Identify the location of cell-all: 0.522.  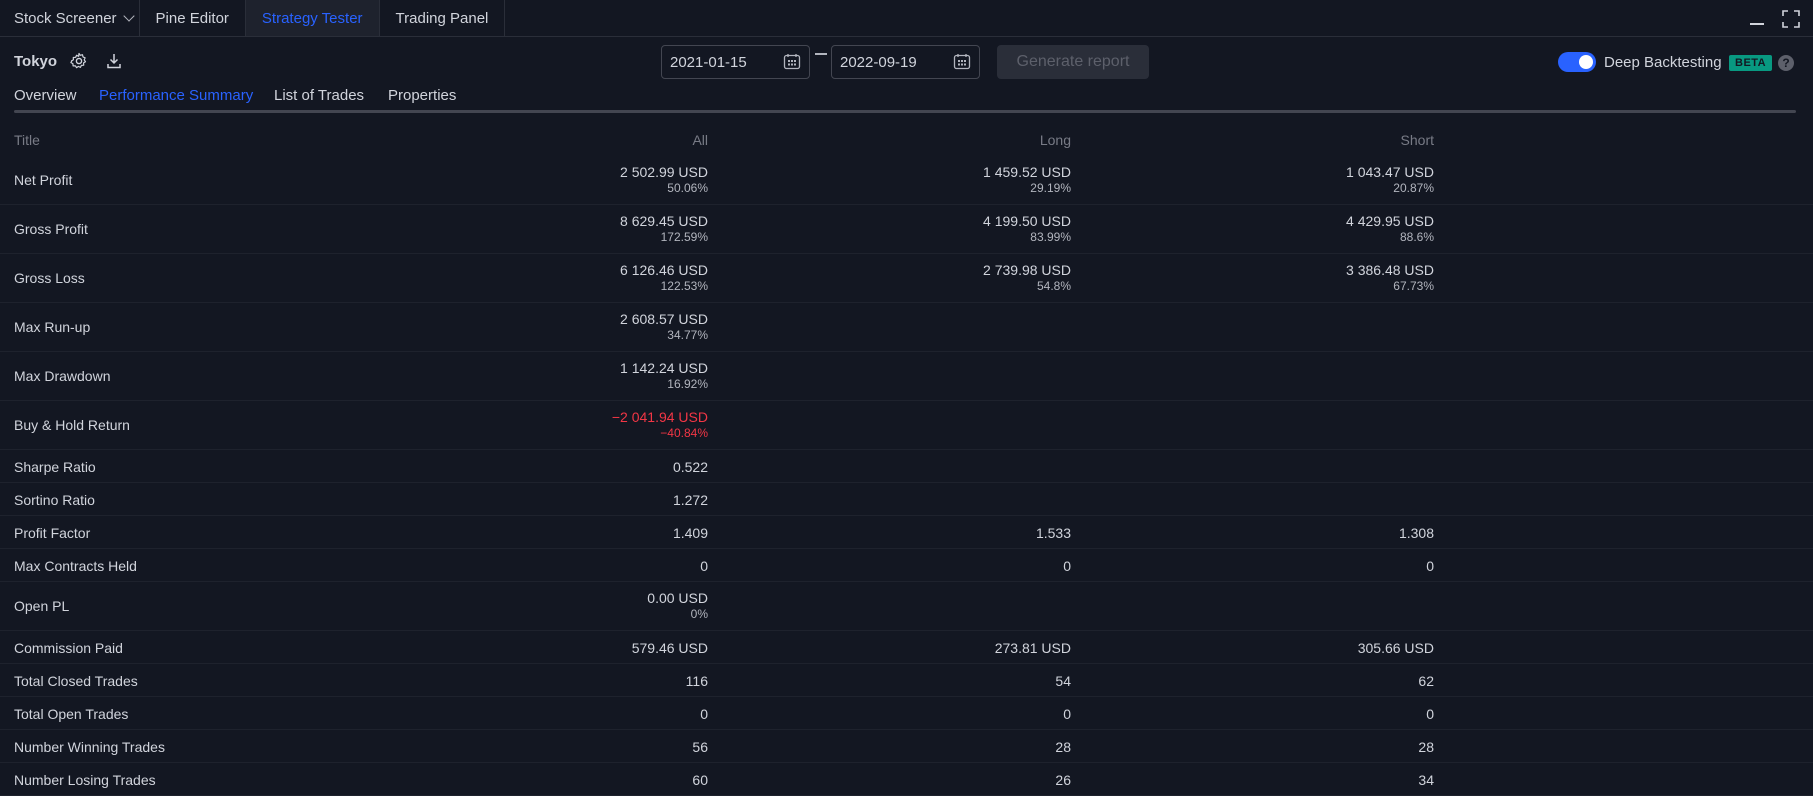
(598, 467).